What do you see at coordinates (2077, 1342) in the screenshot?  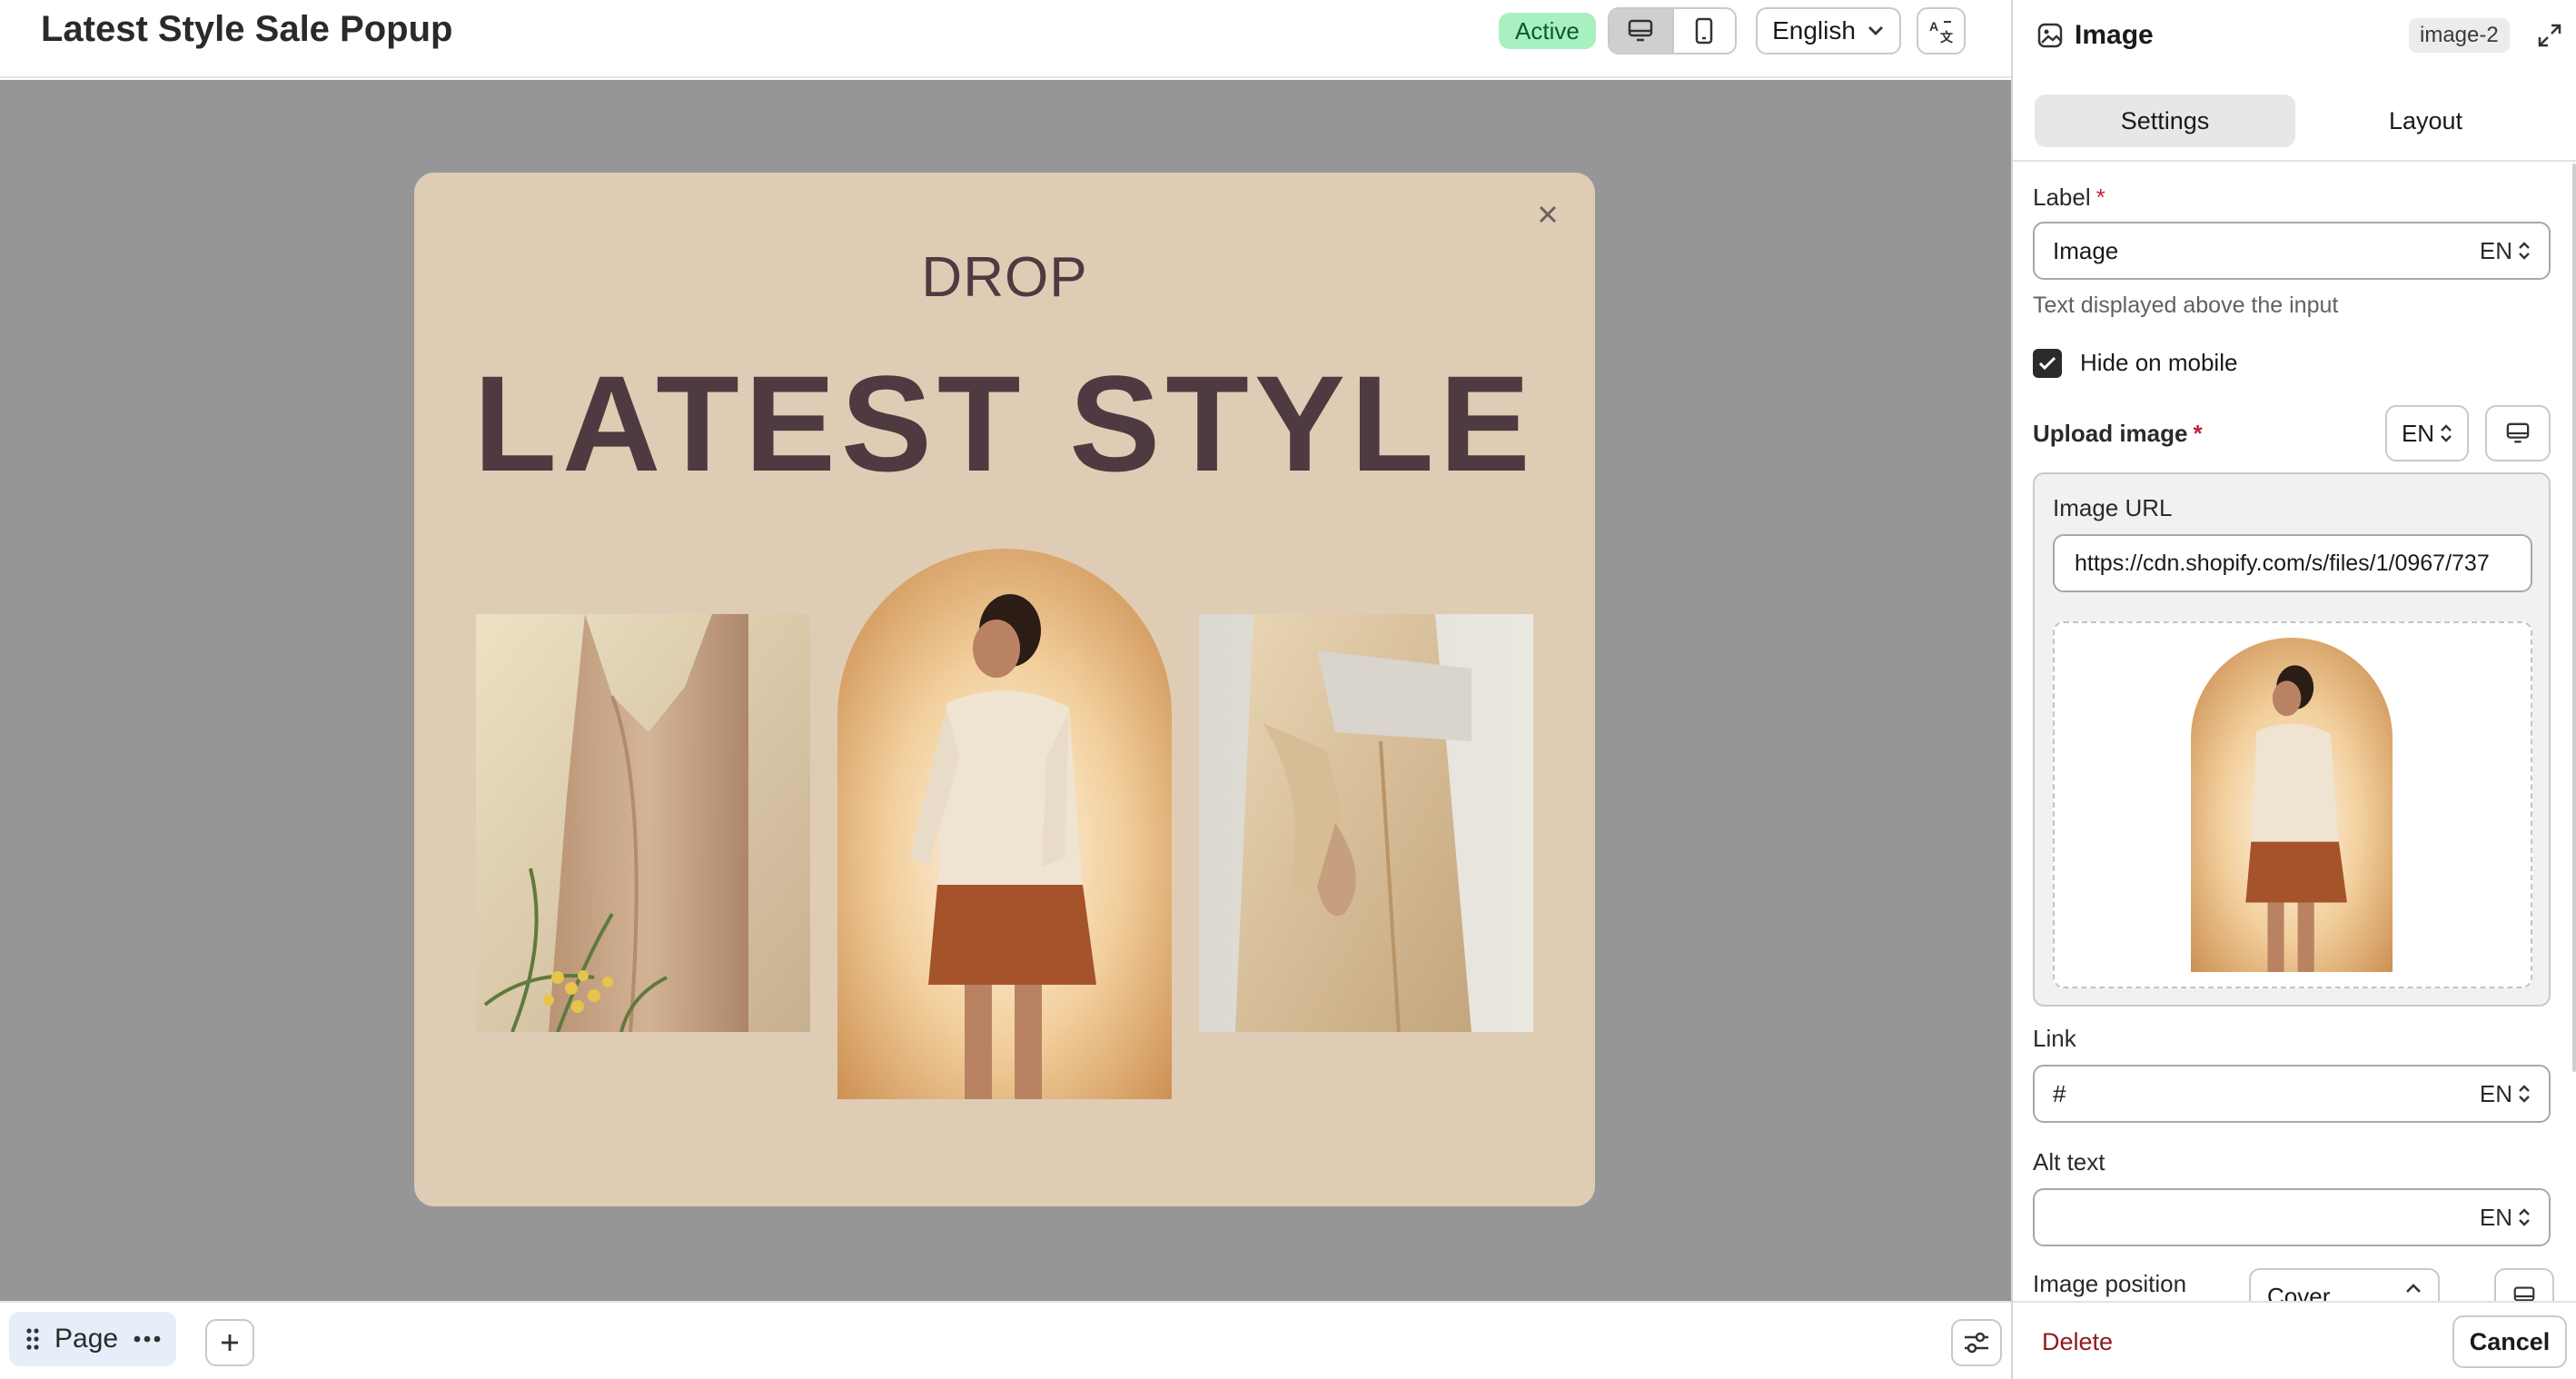 I see `delete-button: Delete` at bounding box center [2077, 1342].